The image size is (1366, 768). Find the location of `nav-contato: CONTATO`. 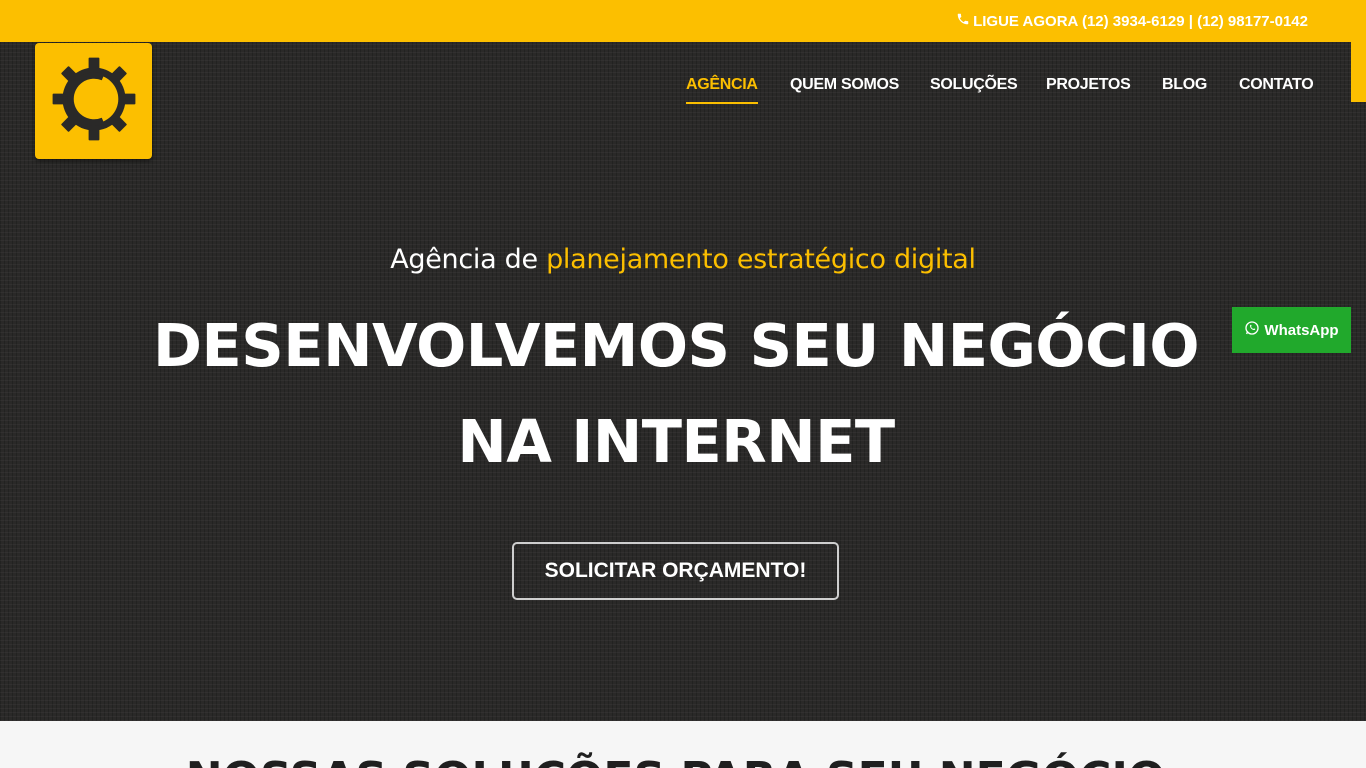

nav-contato: CONTATO is located at coordinates (1276, 85).